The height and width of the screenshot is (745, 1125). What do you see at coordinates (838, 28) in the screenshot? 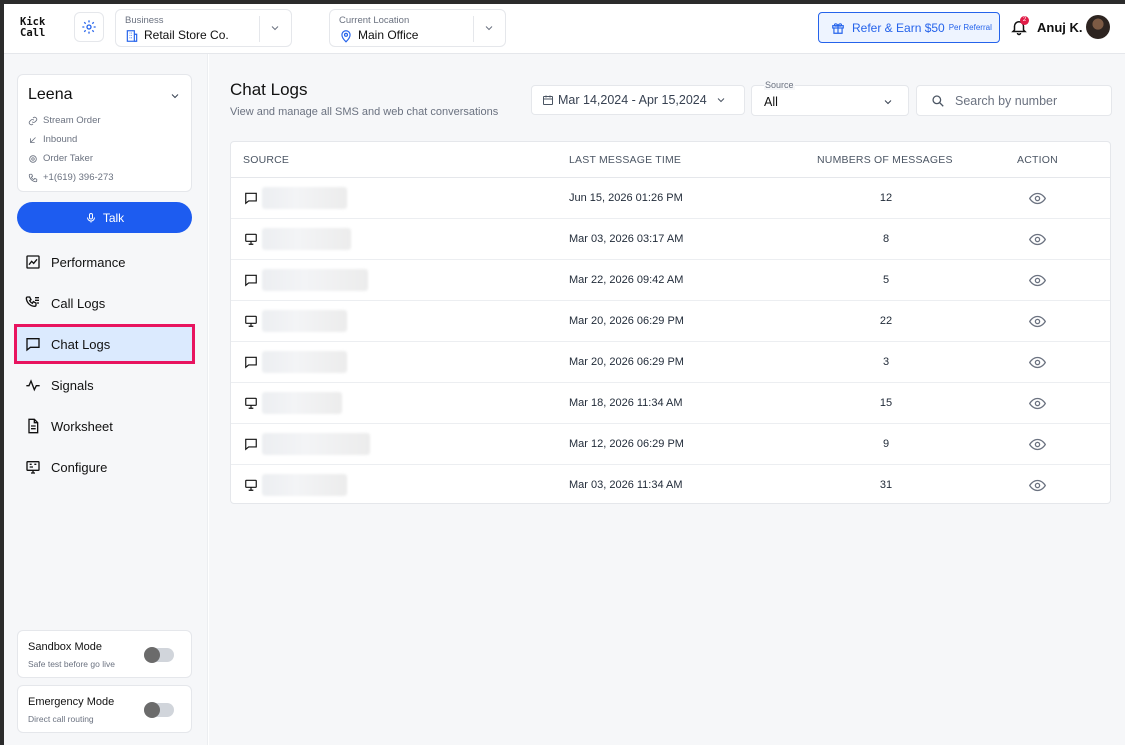
I see `gift-icon` at bounding box center [838, 28].